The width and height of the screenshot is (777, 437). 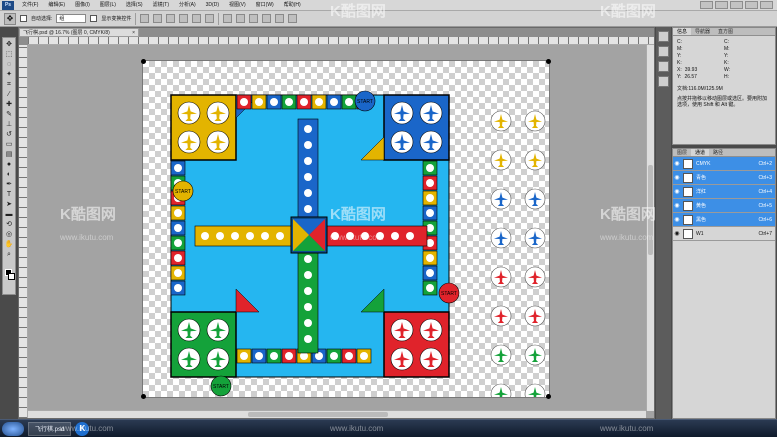 What do you see at coordinates (9, 114) in the screenshot?
I see `brush-tool-icon: ✎` at bounding box center [9, 114].